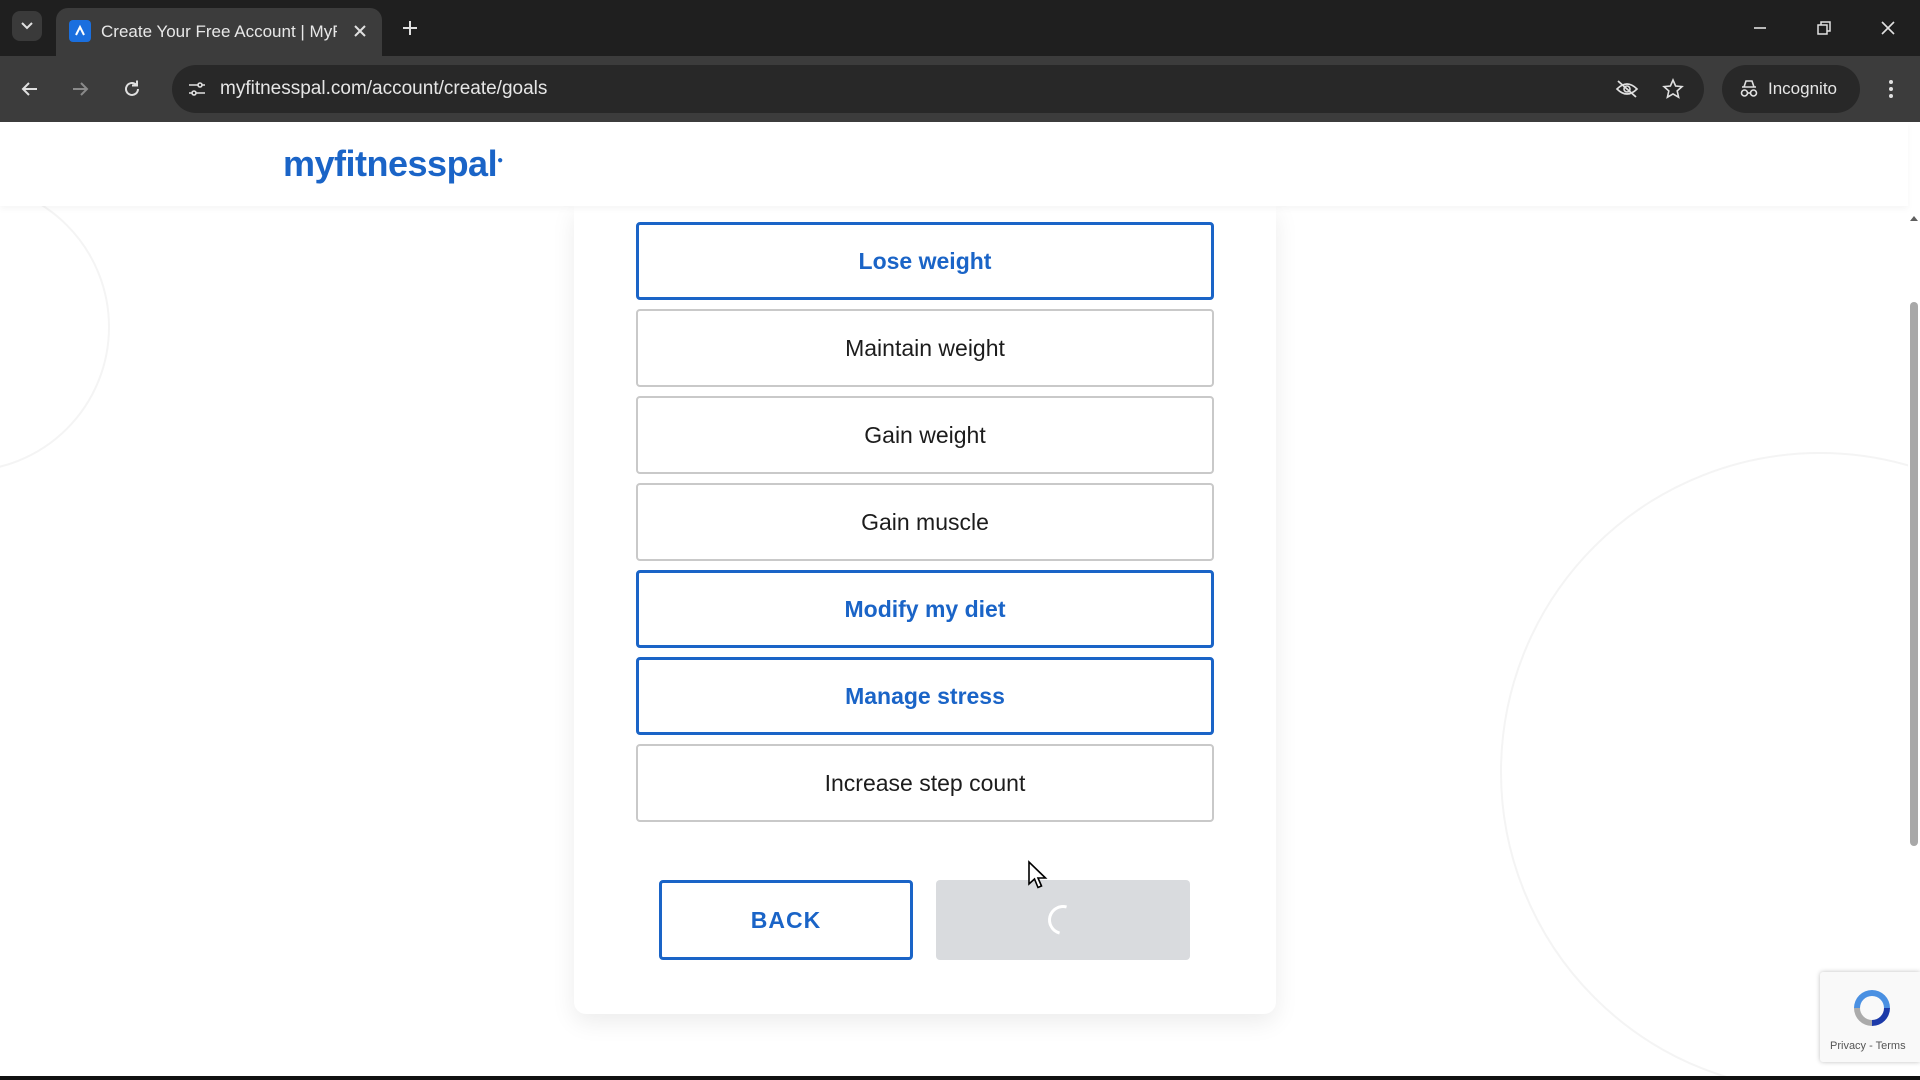  I want to click on recaptcha-links: Privacy - Terms, so click(1868, 1046).